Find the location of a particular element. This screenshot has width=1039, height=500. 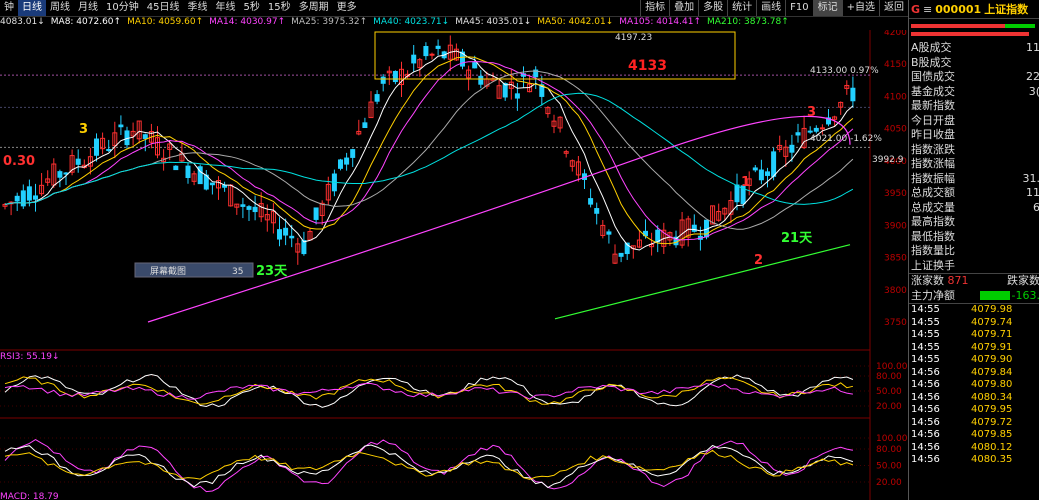

stat-value: 22 is located at coordinates (1032, 76).